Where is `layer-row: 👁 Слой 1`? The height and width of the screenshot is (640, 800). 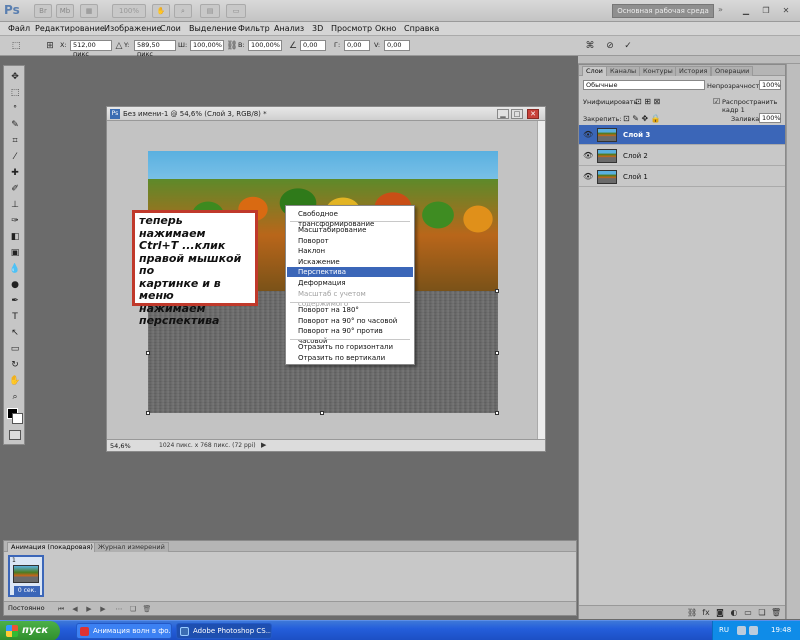 layer-row: 👁 Слой 1 is located at coordinates (682, 177).